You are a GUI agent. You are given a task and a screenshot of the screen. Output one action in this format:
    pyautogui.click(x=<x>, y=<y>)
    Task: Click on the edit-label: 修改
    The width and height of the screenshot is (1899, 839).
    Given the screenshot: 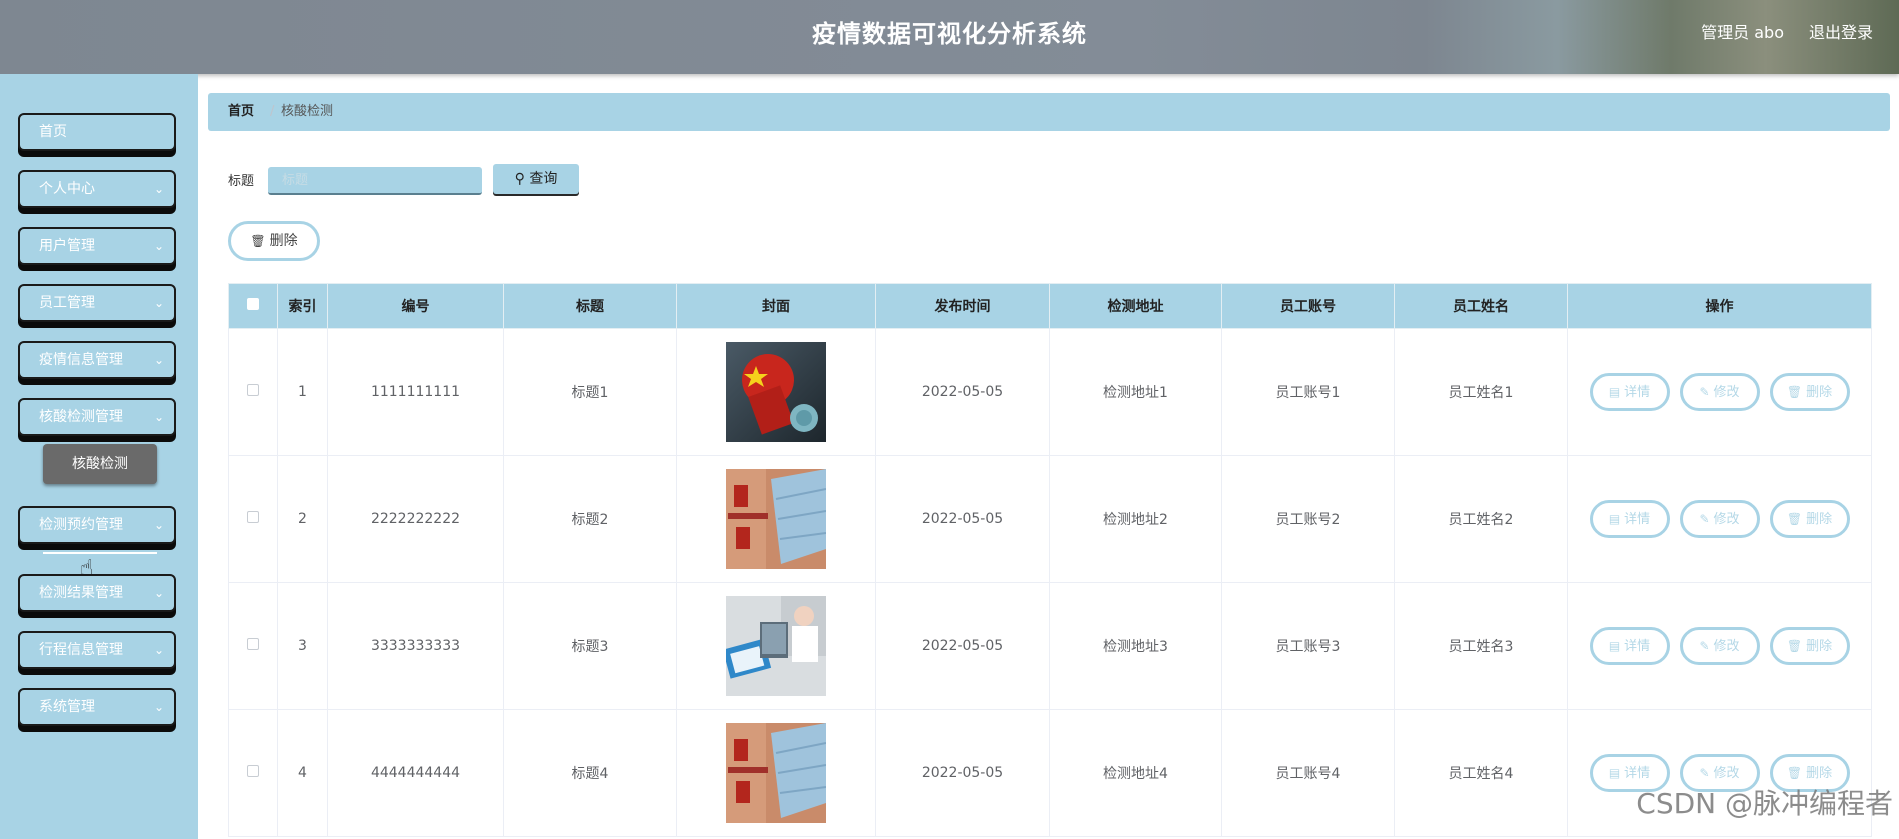 What is the action you would take?
    pyautogui.click(x=1726, y=773)
    